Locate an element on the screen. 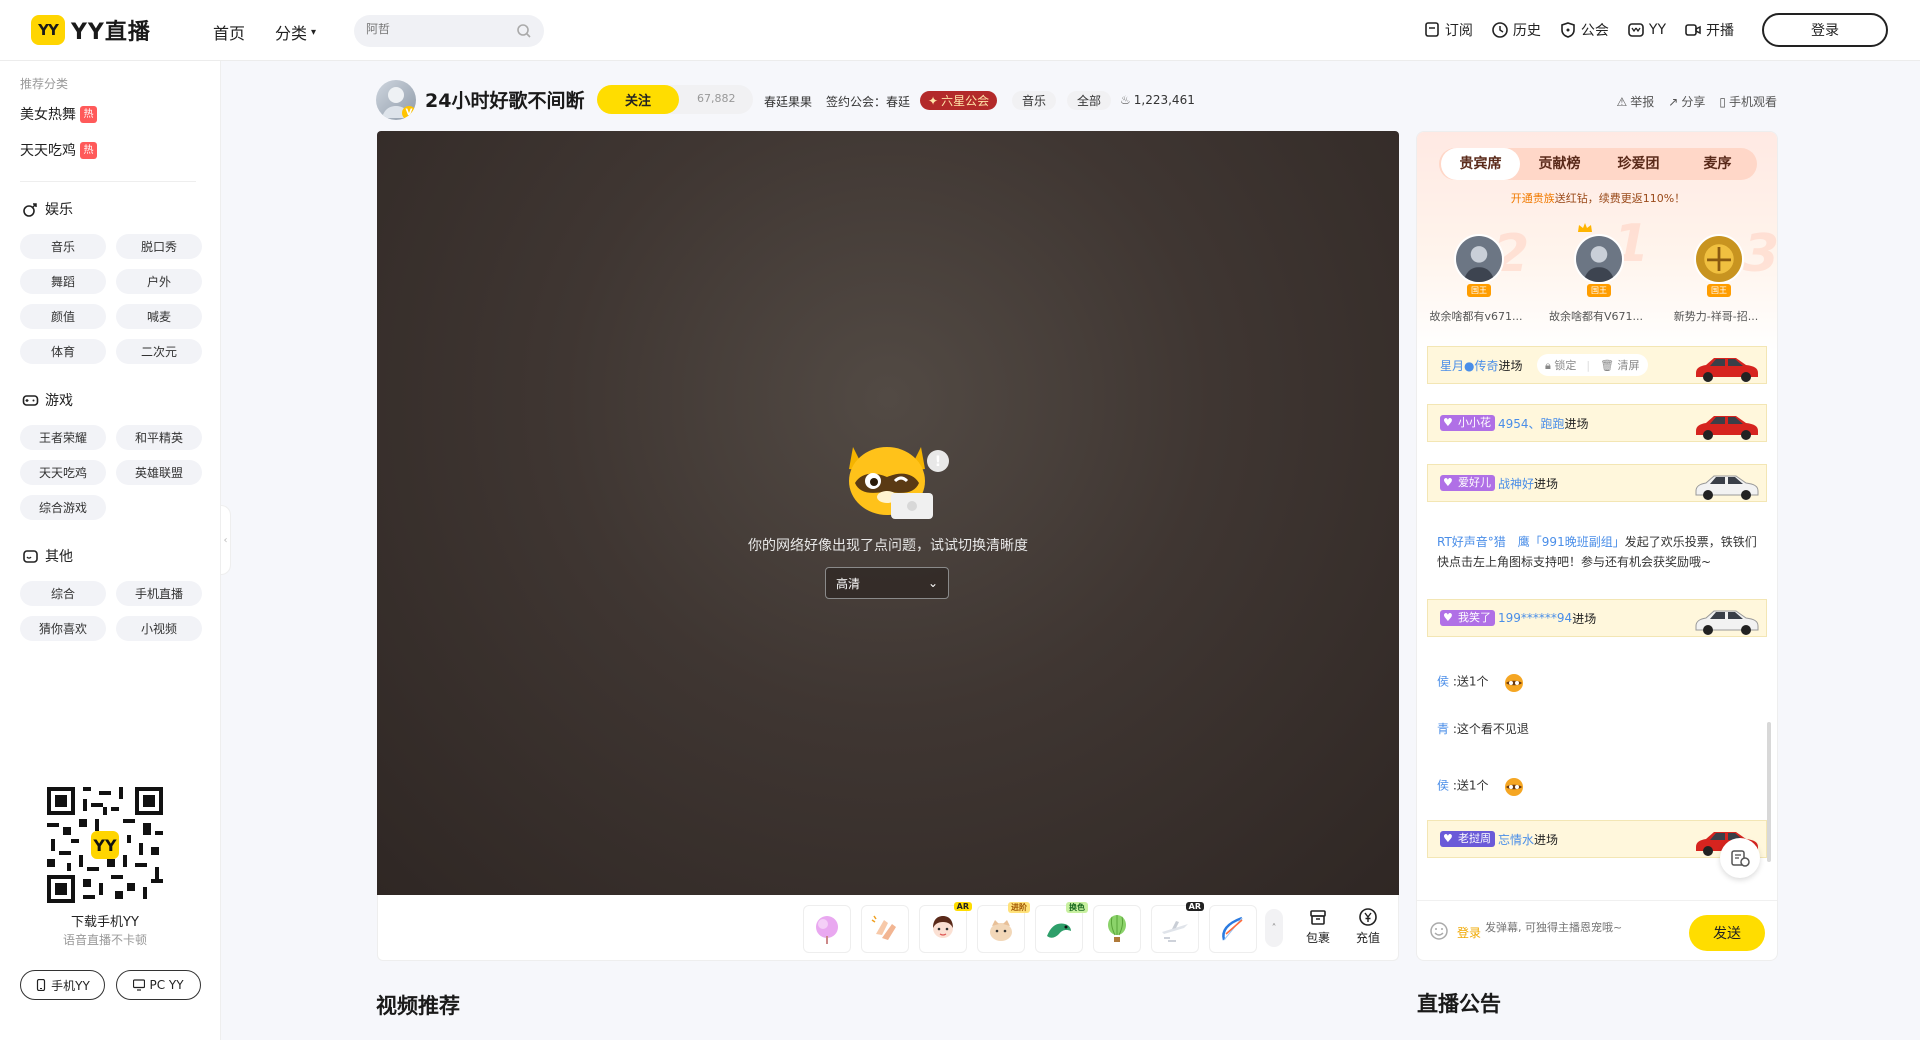 The width and height of the screenshot is (1920, 1040). chip-lol: 英雄联盟 is located at coordinates (159, 472).